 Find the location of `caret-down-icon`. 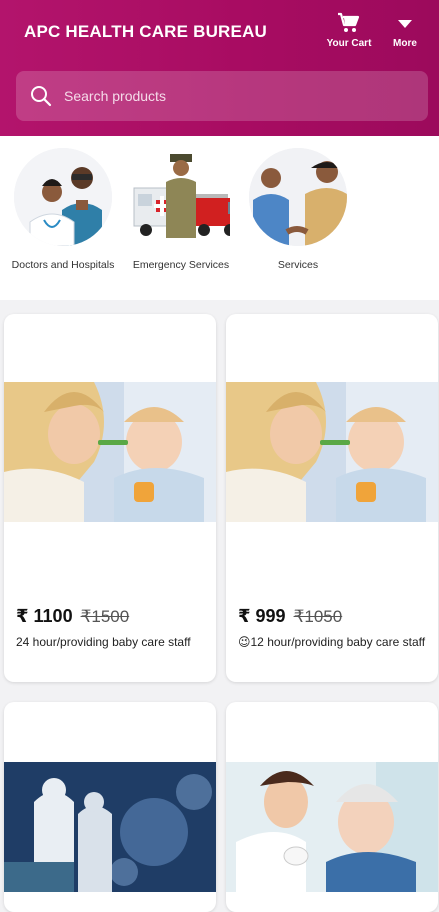

caret-down-icon is located at coordinates (405, 23).